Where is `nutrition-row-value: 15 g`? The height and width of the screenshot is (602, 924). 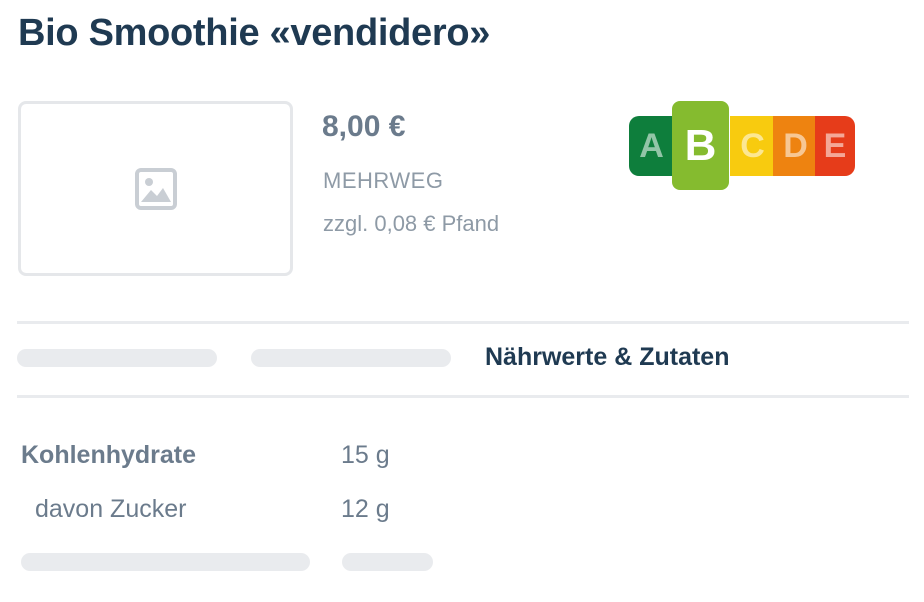 nutrition-row-value: 15 g is located at coordinates (365, 455).